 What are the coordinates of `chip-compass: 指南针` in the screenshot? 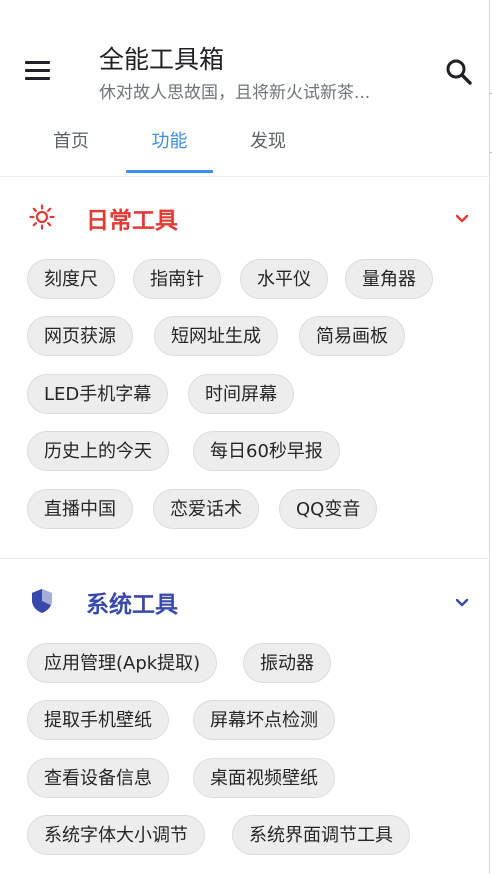 It's located at (177, 279).